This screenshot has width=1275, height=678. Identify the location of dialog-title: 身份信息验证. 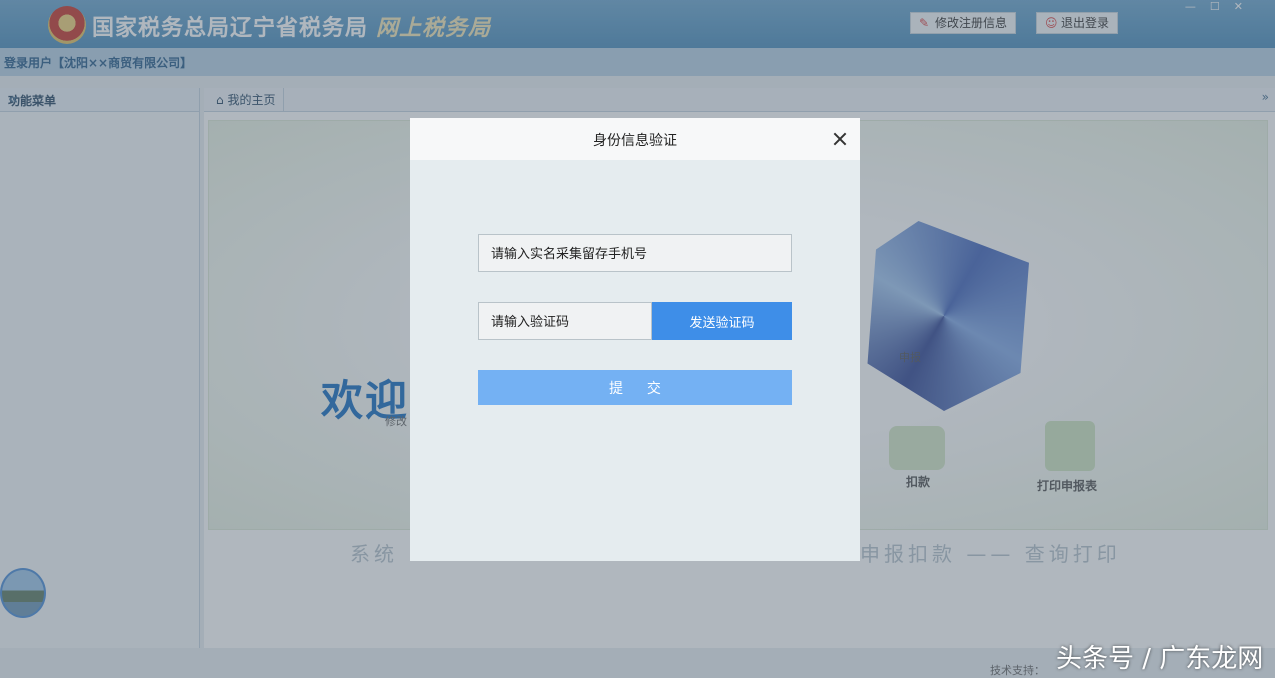
(635, 141).